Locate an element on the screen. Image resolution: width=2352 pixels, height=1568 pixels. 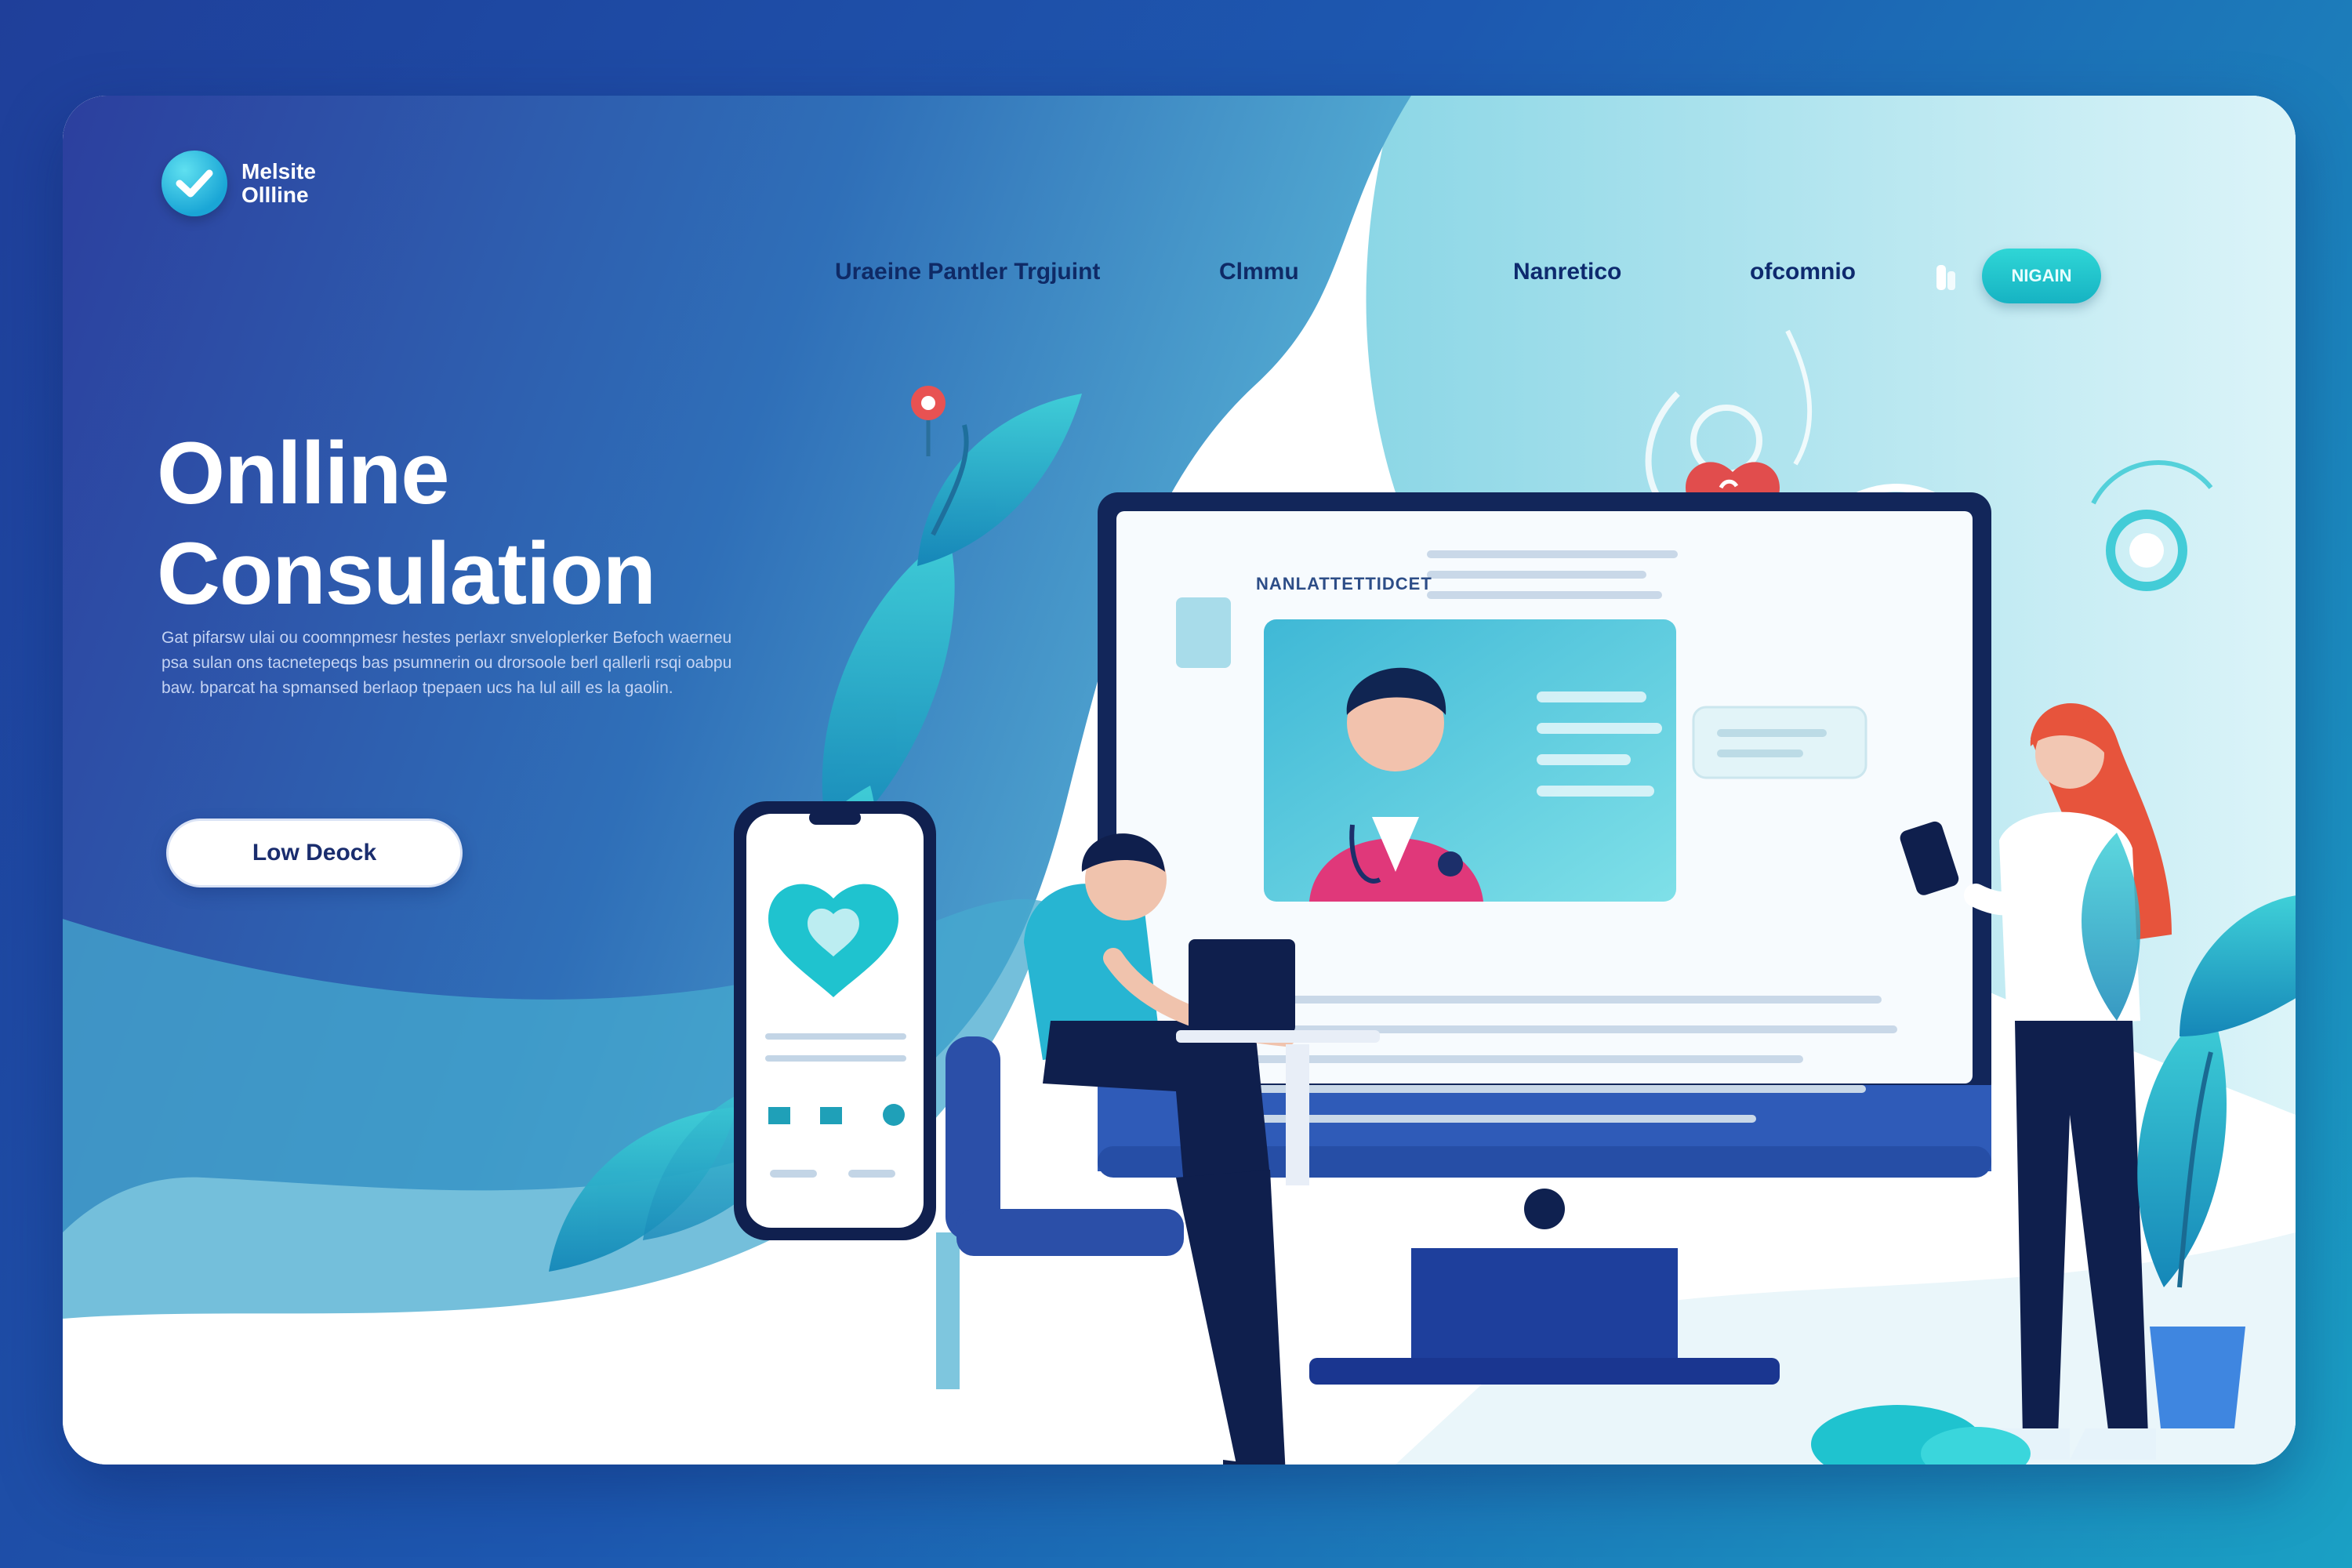
stethoscope-icon is located at coordinates (1450, 864).